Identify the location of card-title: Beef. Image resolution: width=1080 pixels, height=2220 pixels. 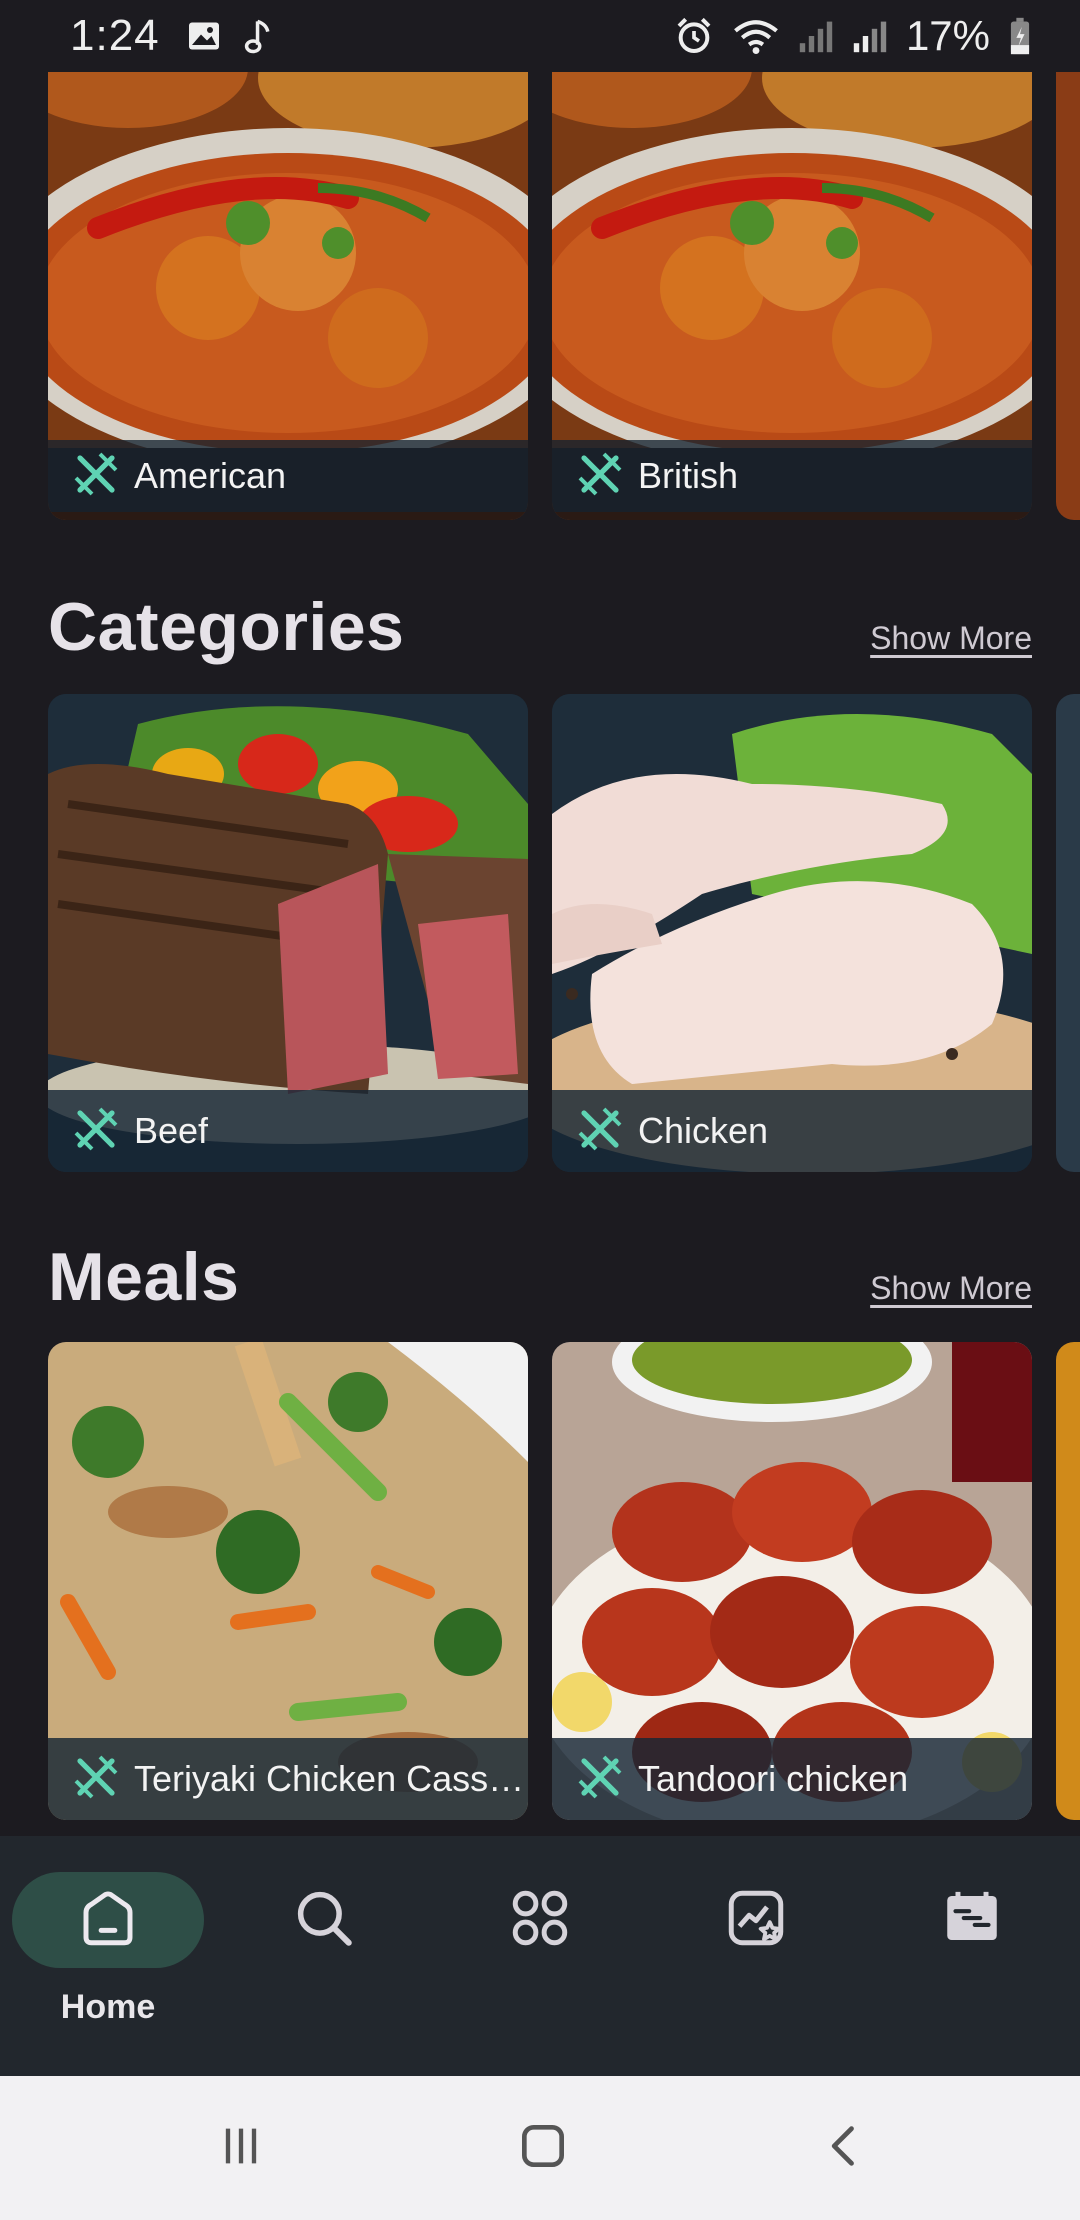
(171, 1130).